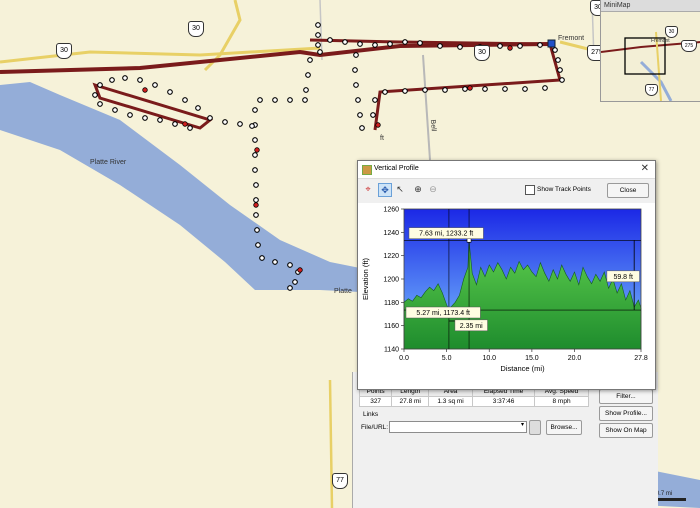 The width and height of the screenshot is (700, 508). Describe the element at coordinates (689, 46) in the screenshot. I see `minimap-route275-shield: 275` at that location.